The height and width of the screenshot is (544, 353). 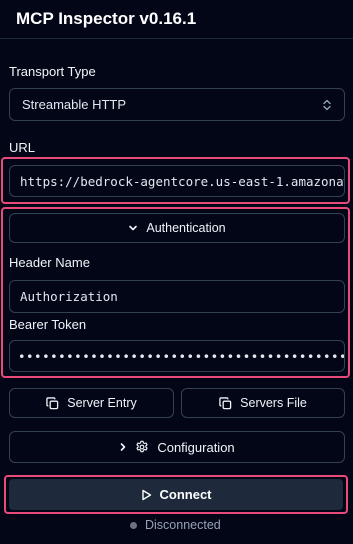 What do you see at coordinates (177, 104) in the screenshot?
I see `transport-type-select: Streamable HTTP` at bounding box center [177, 104].